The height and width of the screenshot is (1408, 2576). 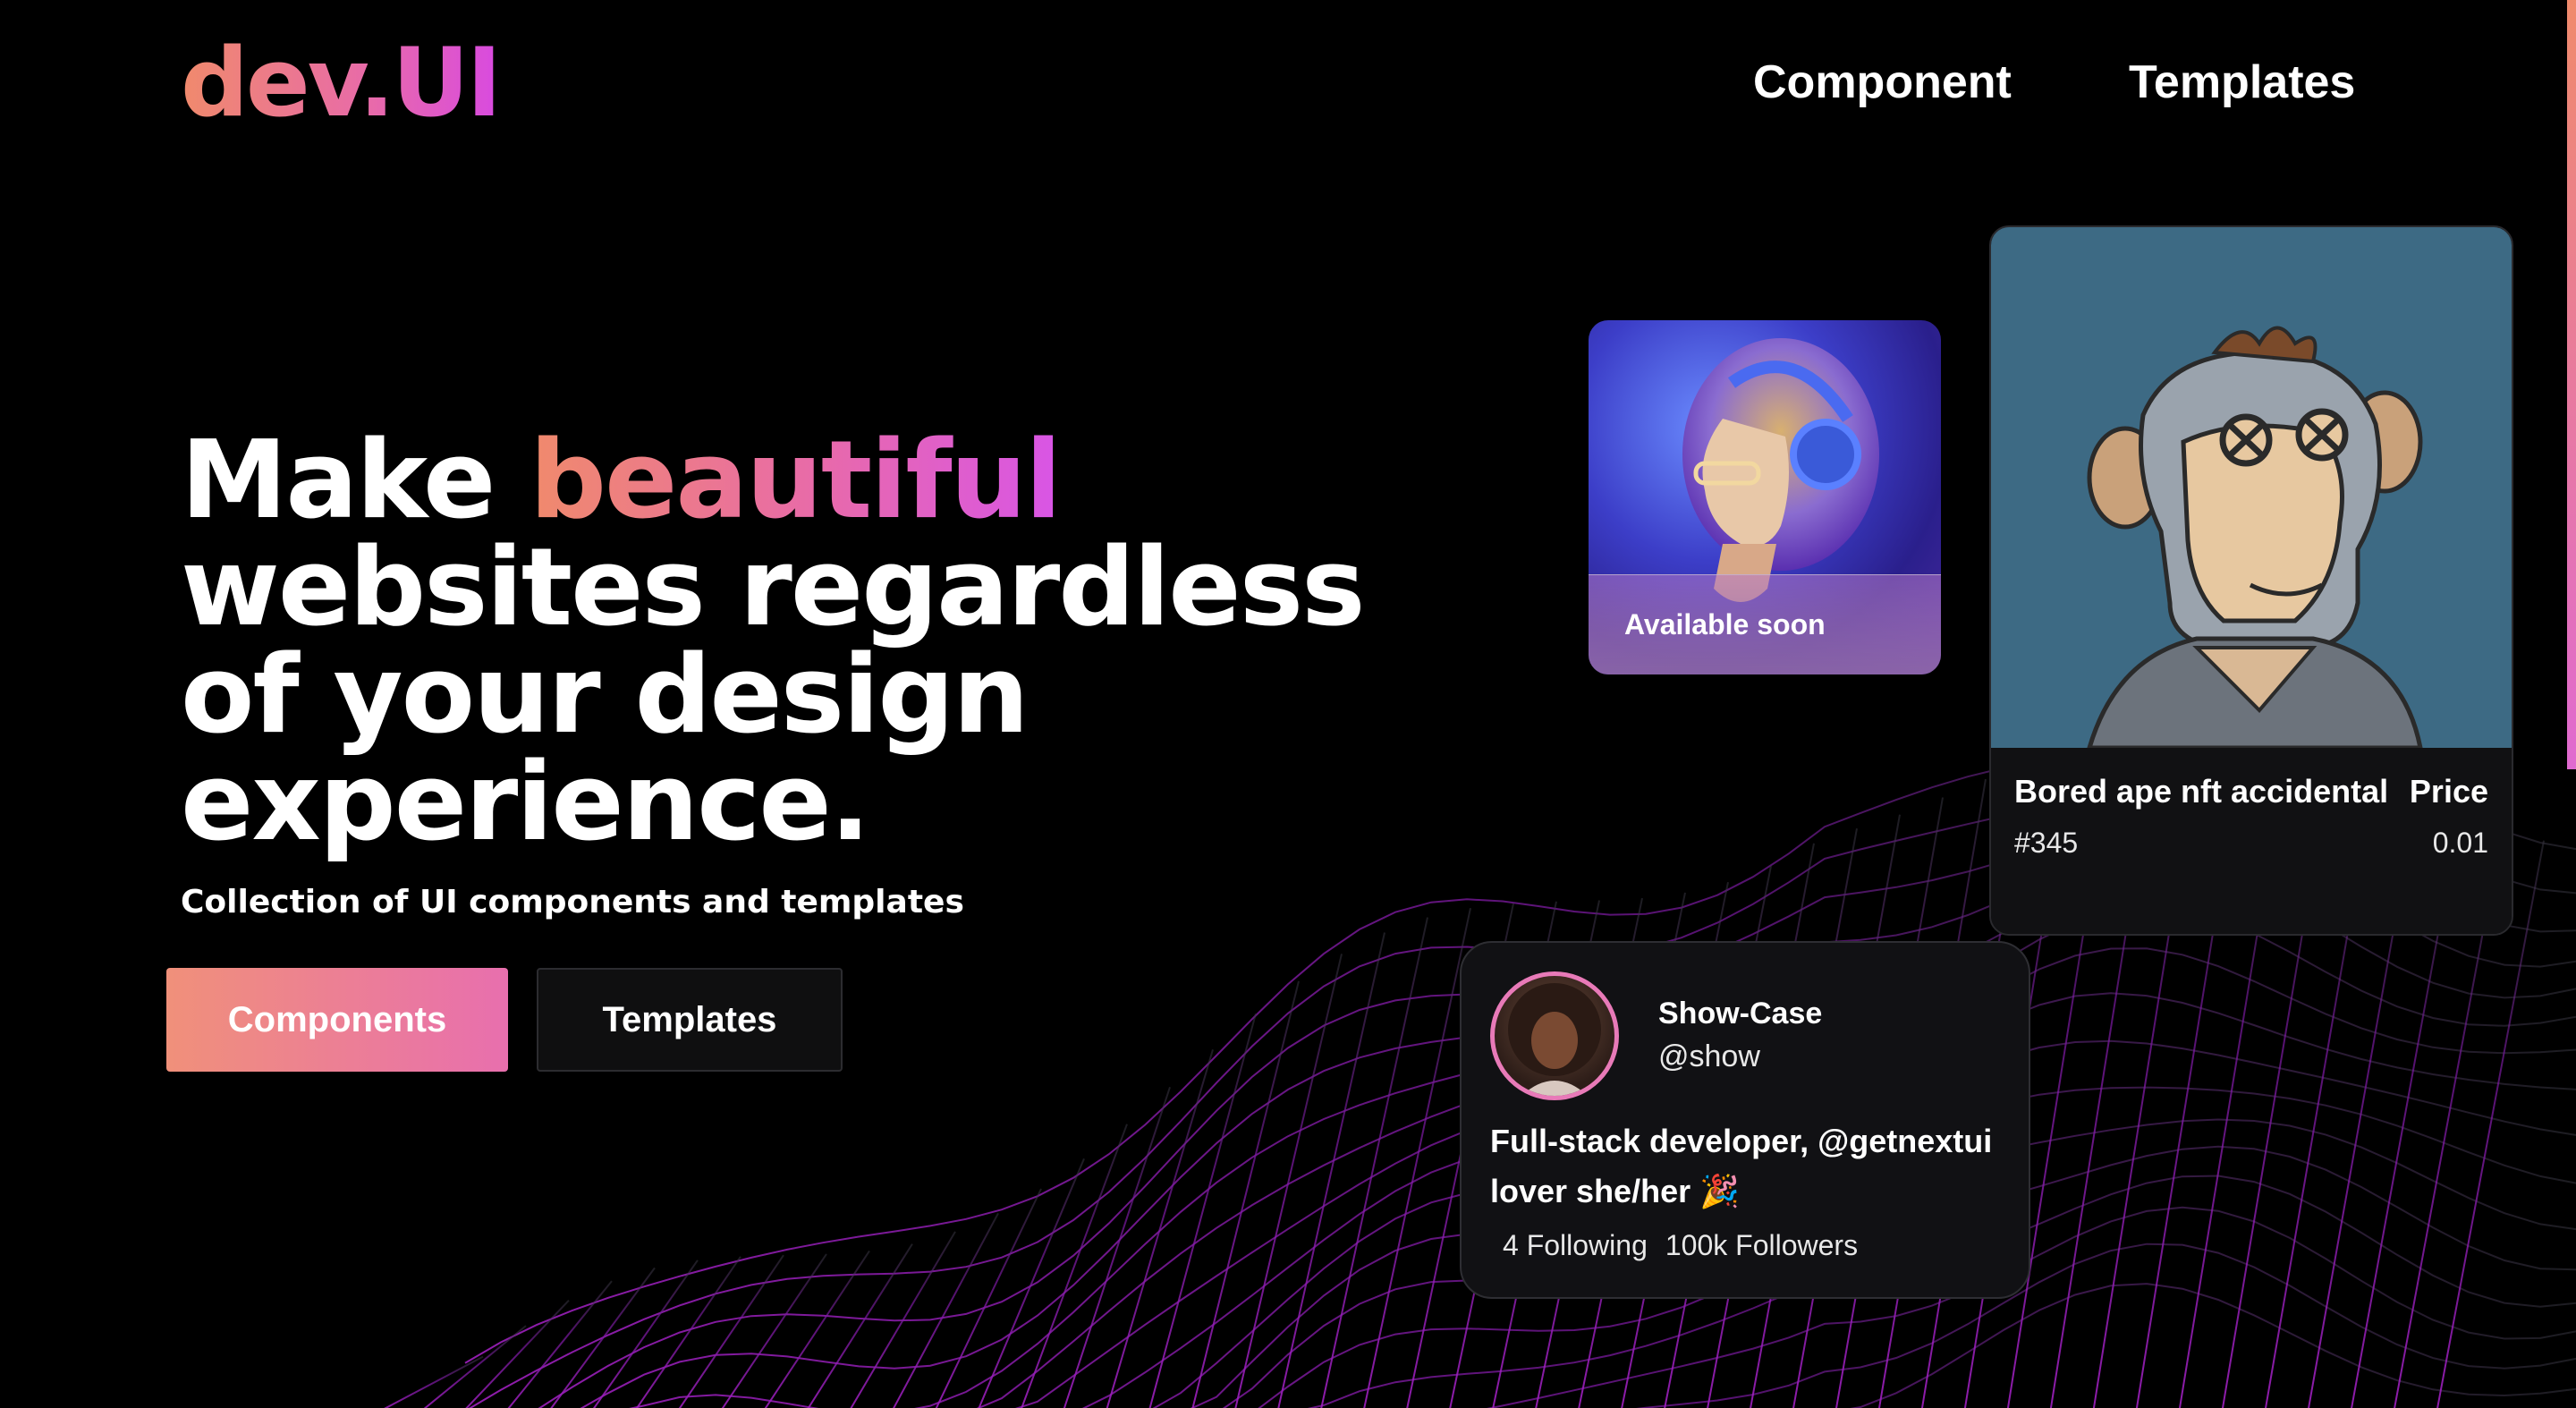 I want to click on headline-line4: experience., so click(x=525, y=803).